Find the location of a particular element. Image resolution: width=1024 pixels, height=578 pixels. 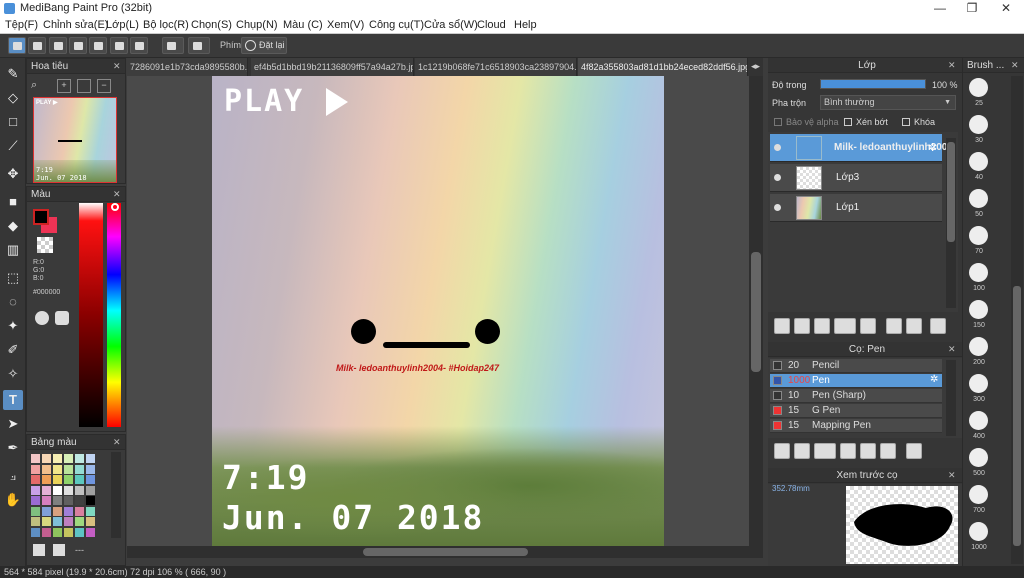

eraser-tool-icon: ◇ is located at coordinates (13, 98).